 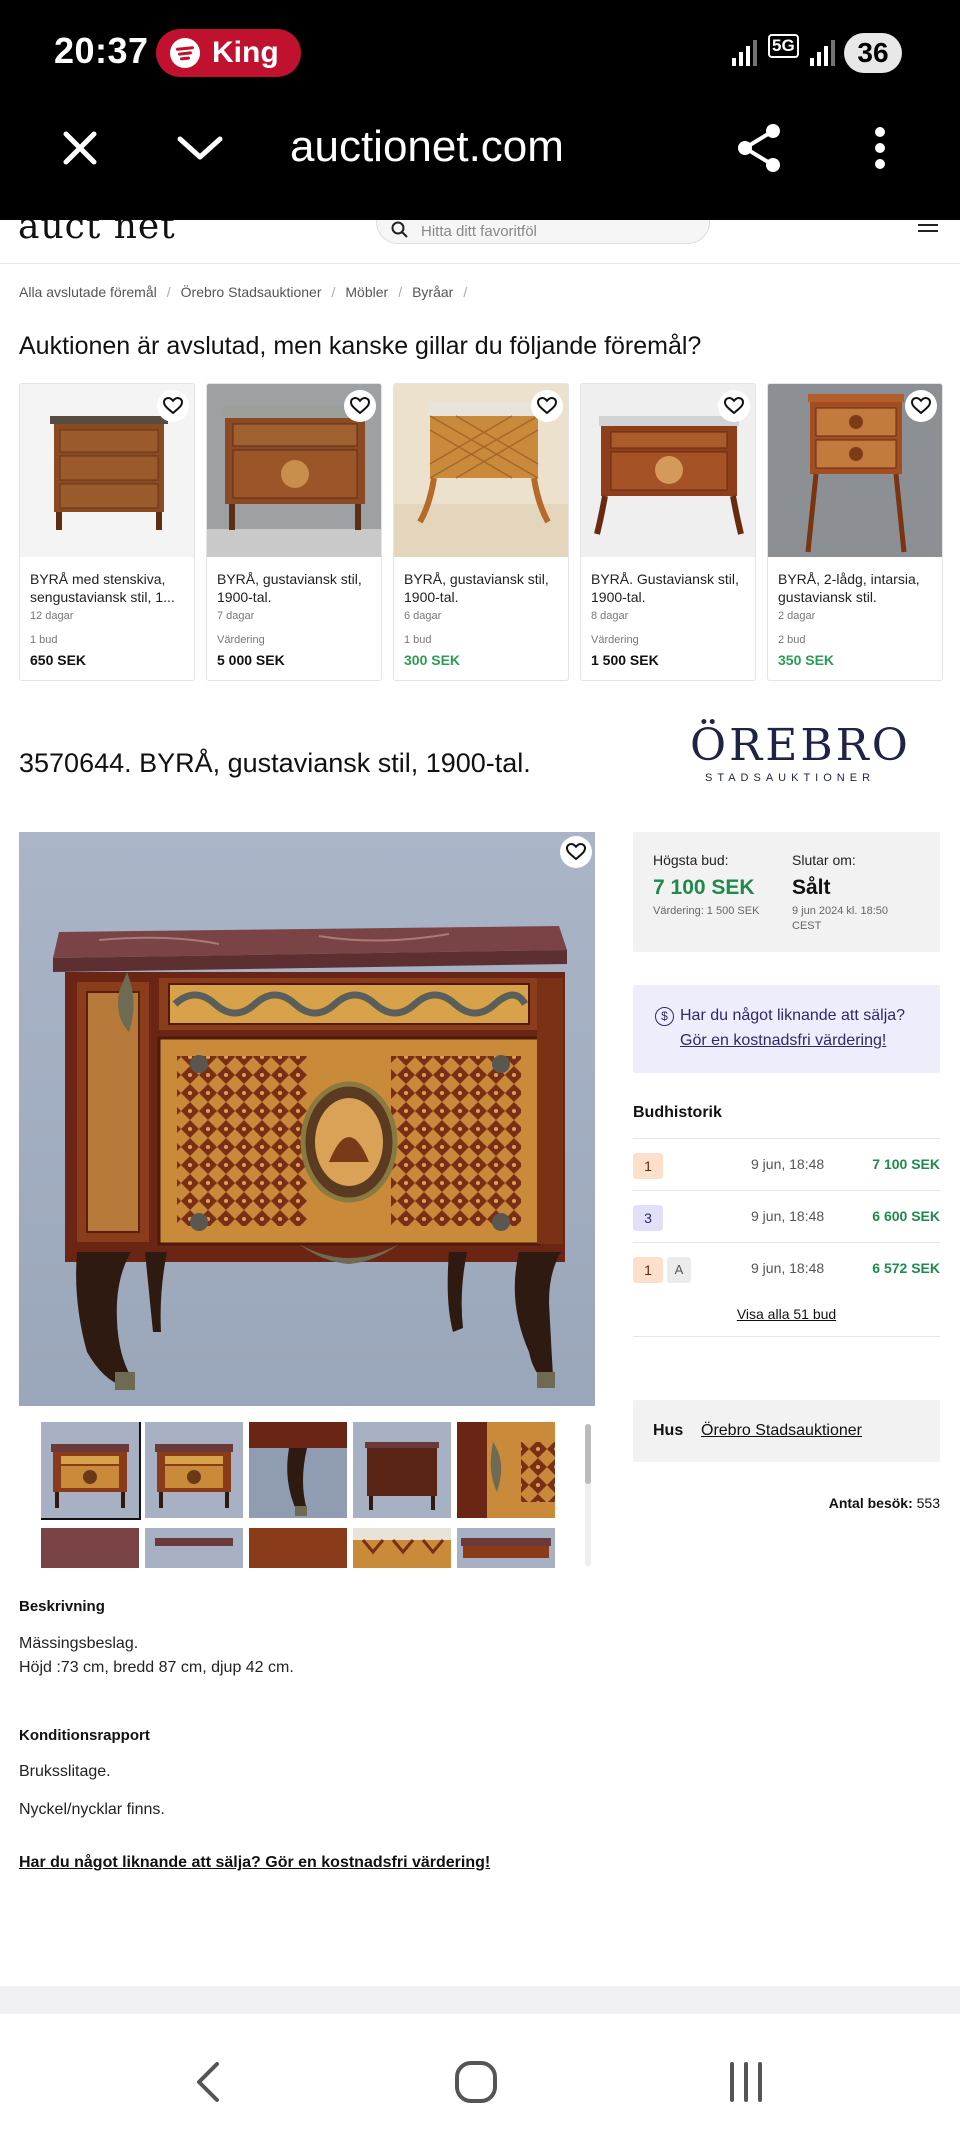 What do you see at coordinates (800, 745) in the screenshot?
I see `house-logo-main: ÖREBRO` at bounding box center [800, 745].